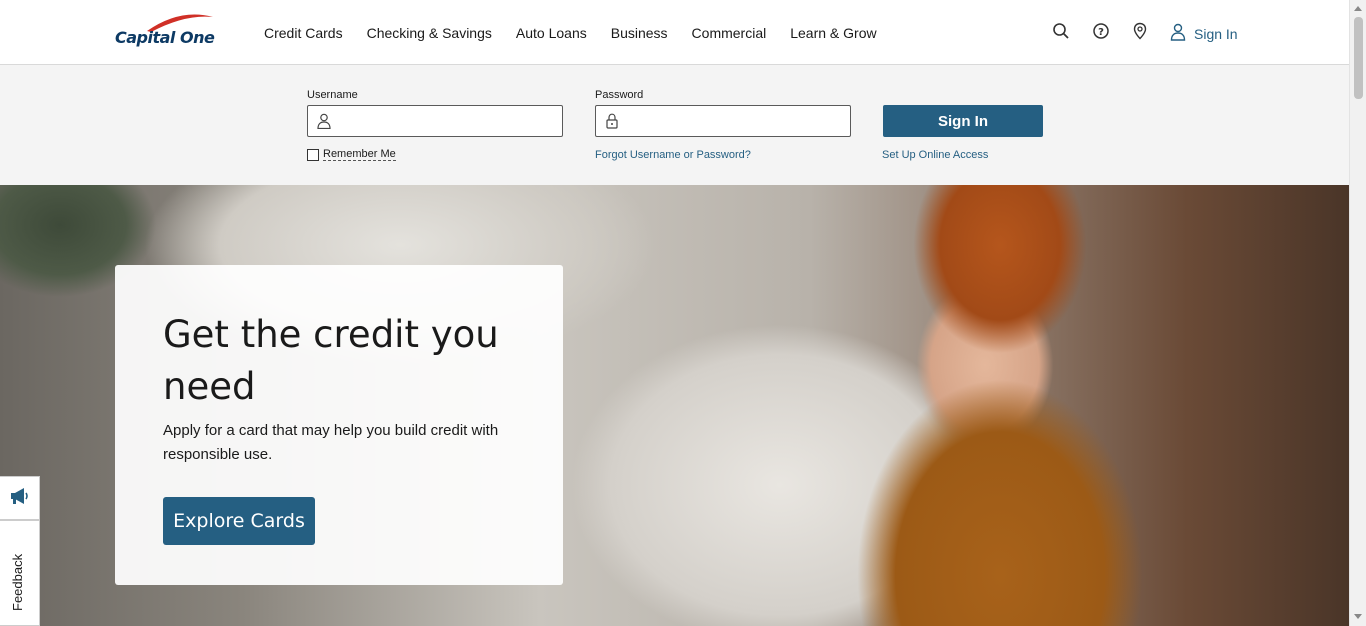  What do you see at coordinates (1216, 33) in the screenshot?
I see `header-sign-in-label: Sign In` at bounding box center [1216, 33].